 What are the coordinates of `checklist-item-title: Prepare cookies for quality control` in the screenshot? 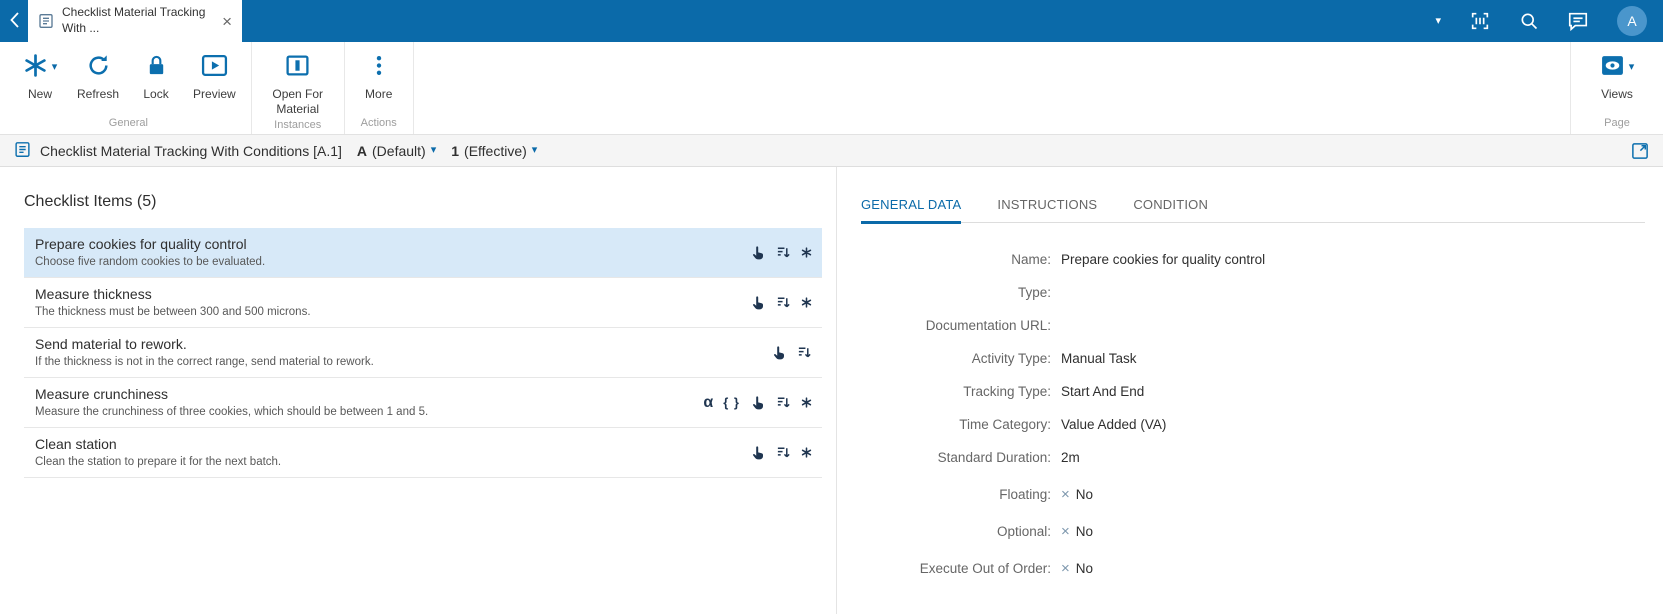 It's located at (141, 244).